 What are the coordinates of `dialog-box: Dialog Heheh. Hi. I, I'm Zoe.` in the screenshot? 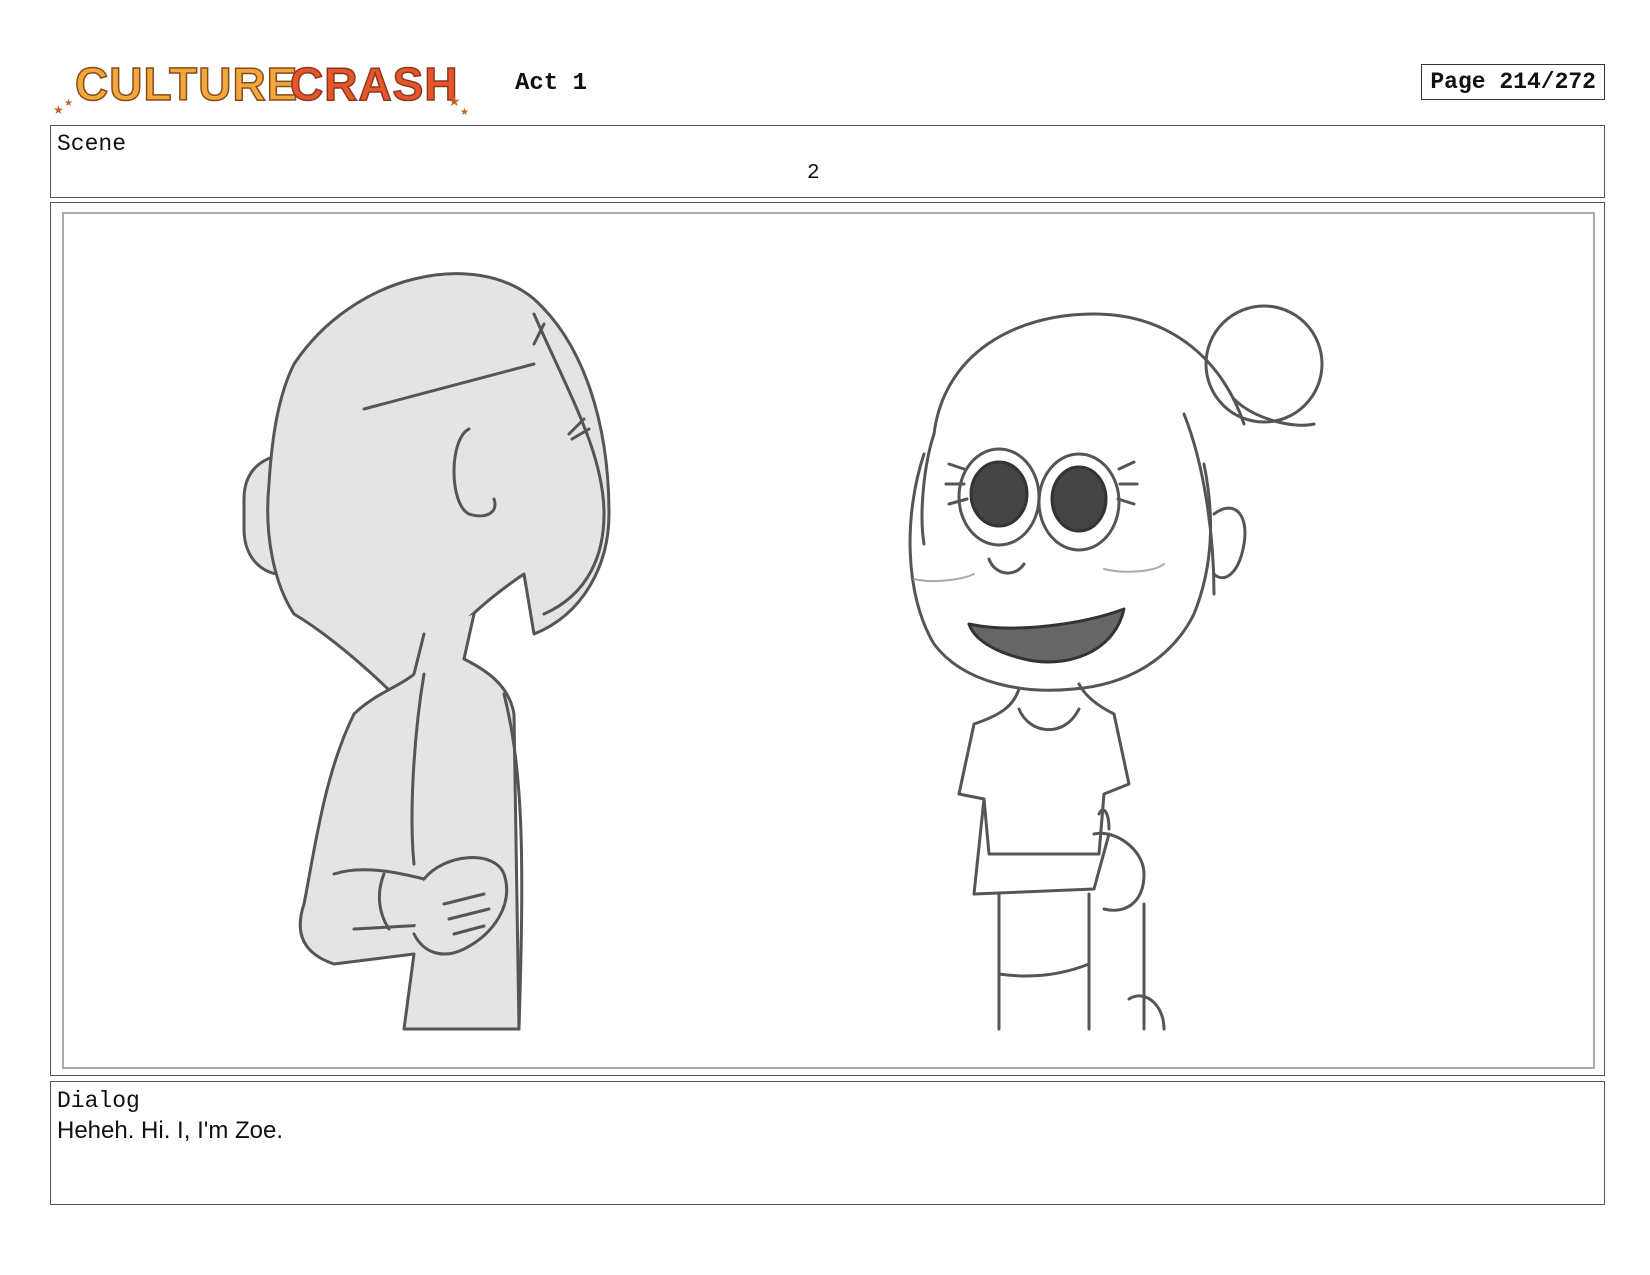 It's located at (827, 1143).